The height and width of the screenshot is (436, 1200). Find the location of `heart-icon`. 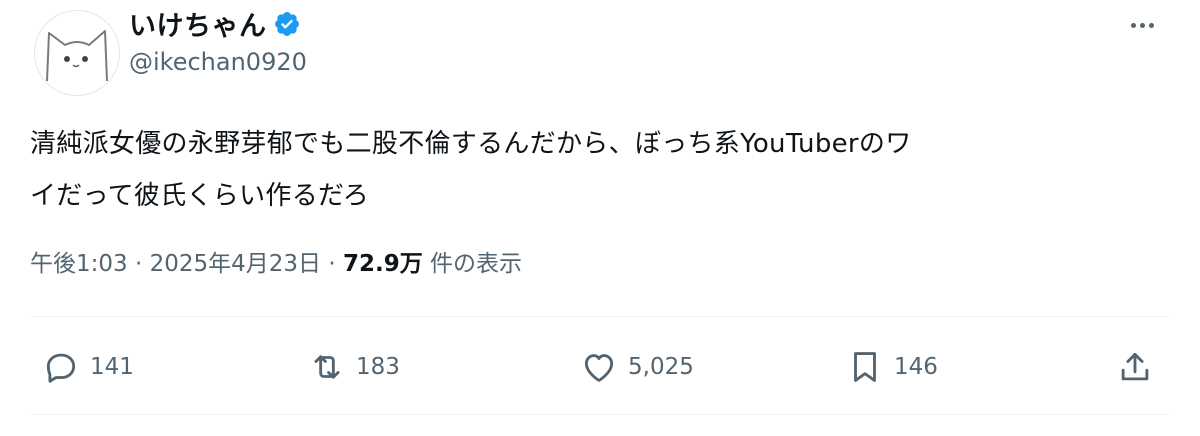

heart-icon is located at coordinates (599, 368).